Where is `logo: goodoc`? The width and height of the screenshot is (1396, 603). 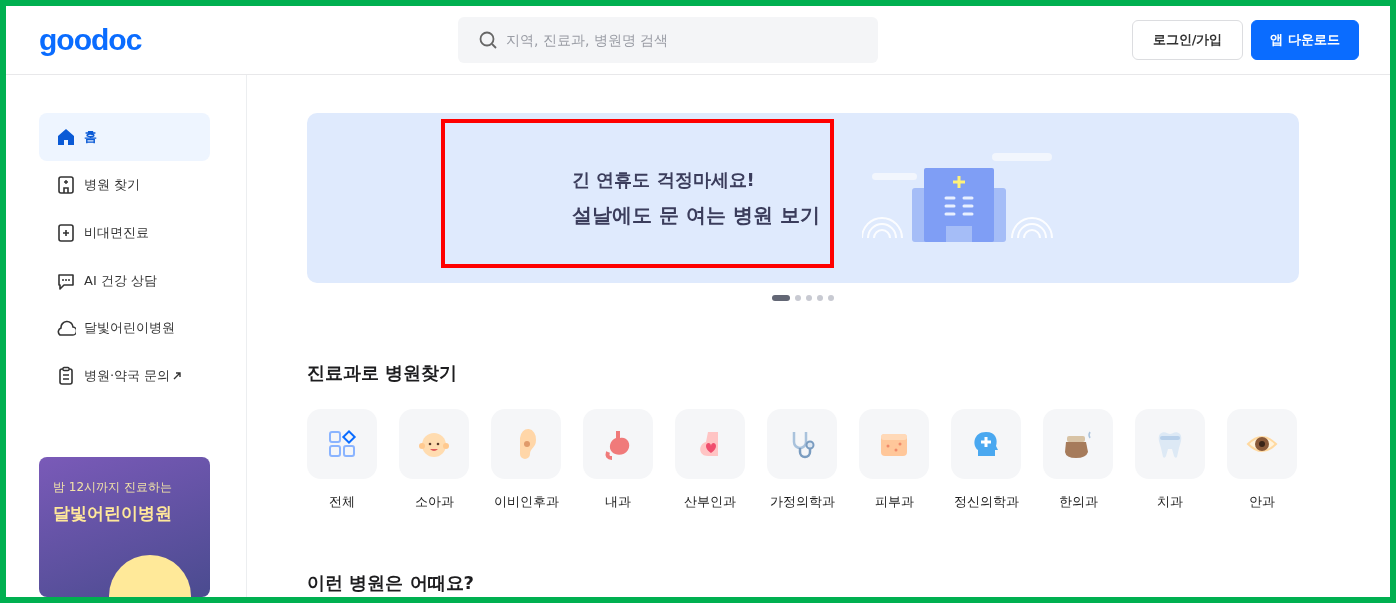
logo: goodoc is located at coordinates (248, 40).